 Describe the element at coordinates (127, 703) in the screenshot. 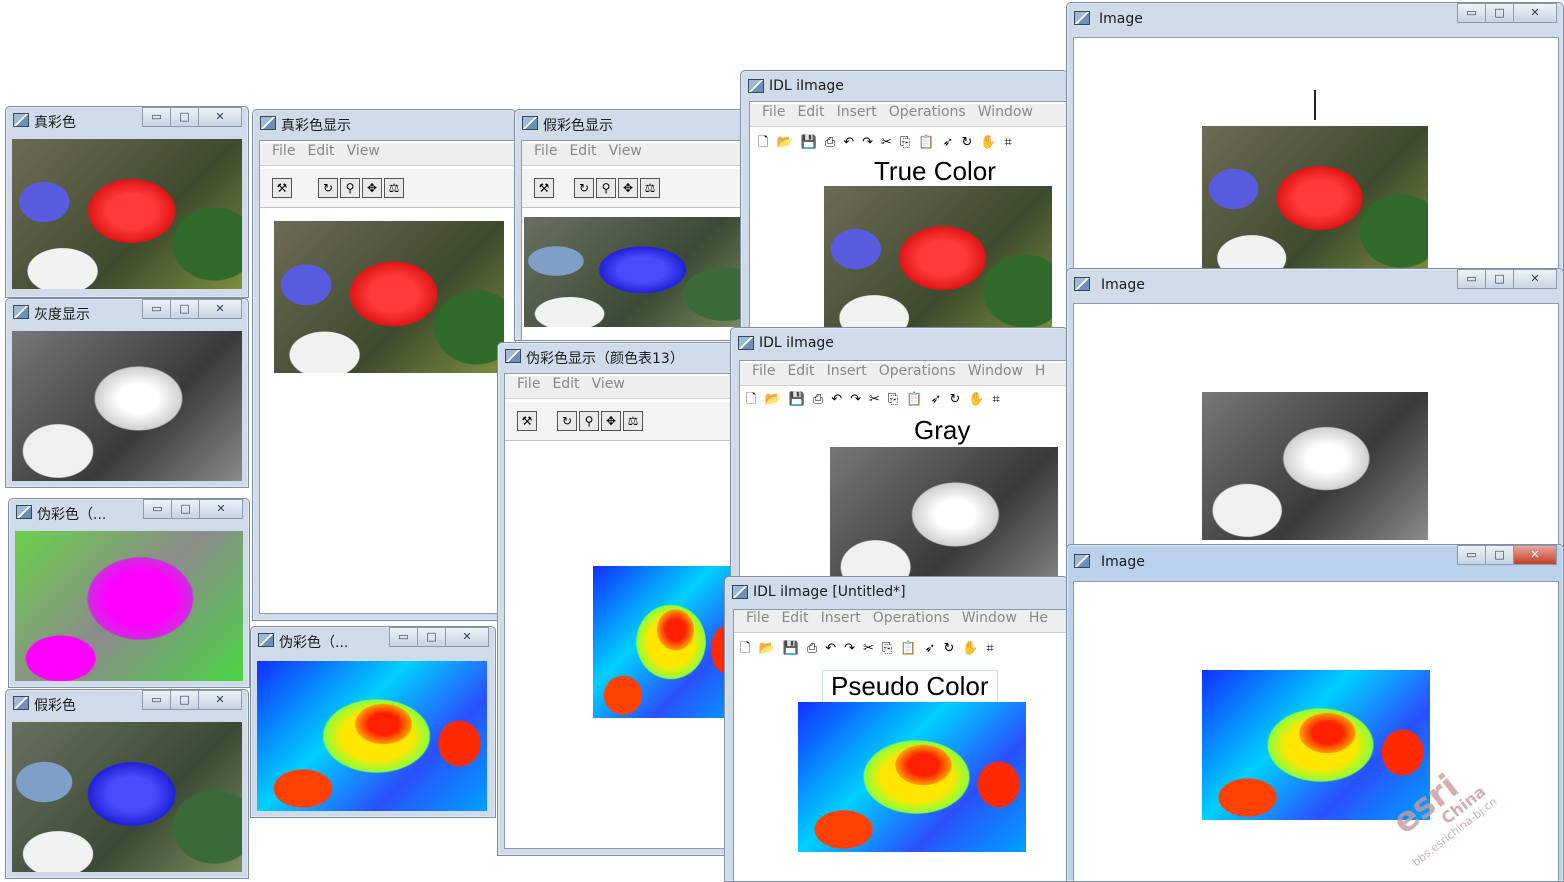

I see `title-bar: 假彩色 ▭ □ ✕` at that location.